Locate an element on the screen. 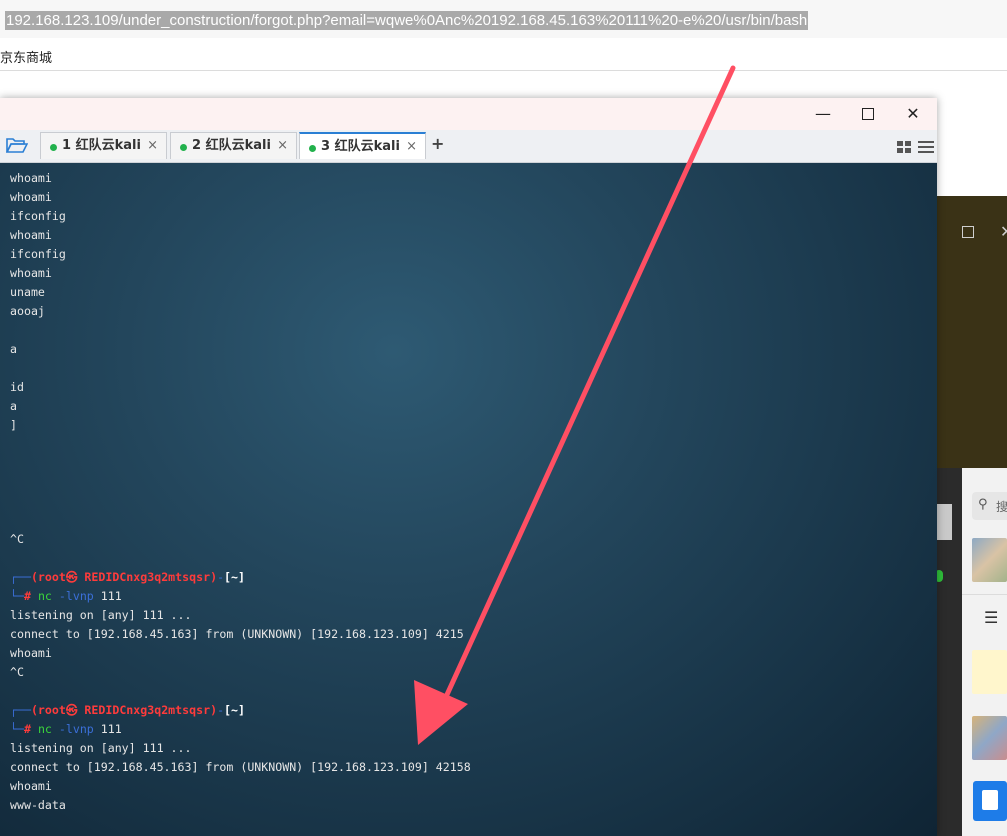 The image size is (1007, 836). terminal-line: id is located at coordinates (17, 387).